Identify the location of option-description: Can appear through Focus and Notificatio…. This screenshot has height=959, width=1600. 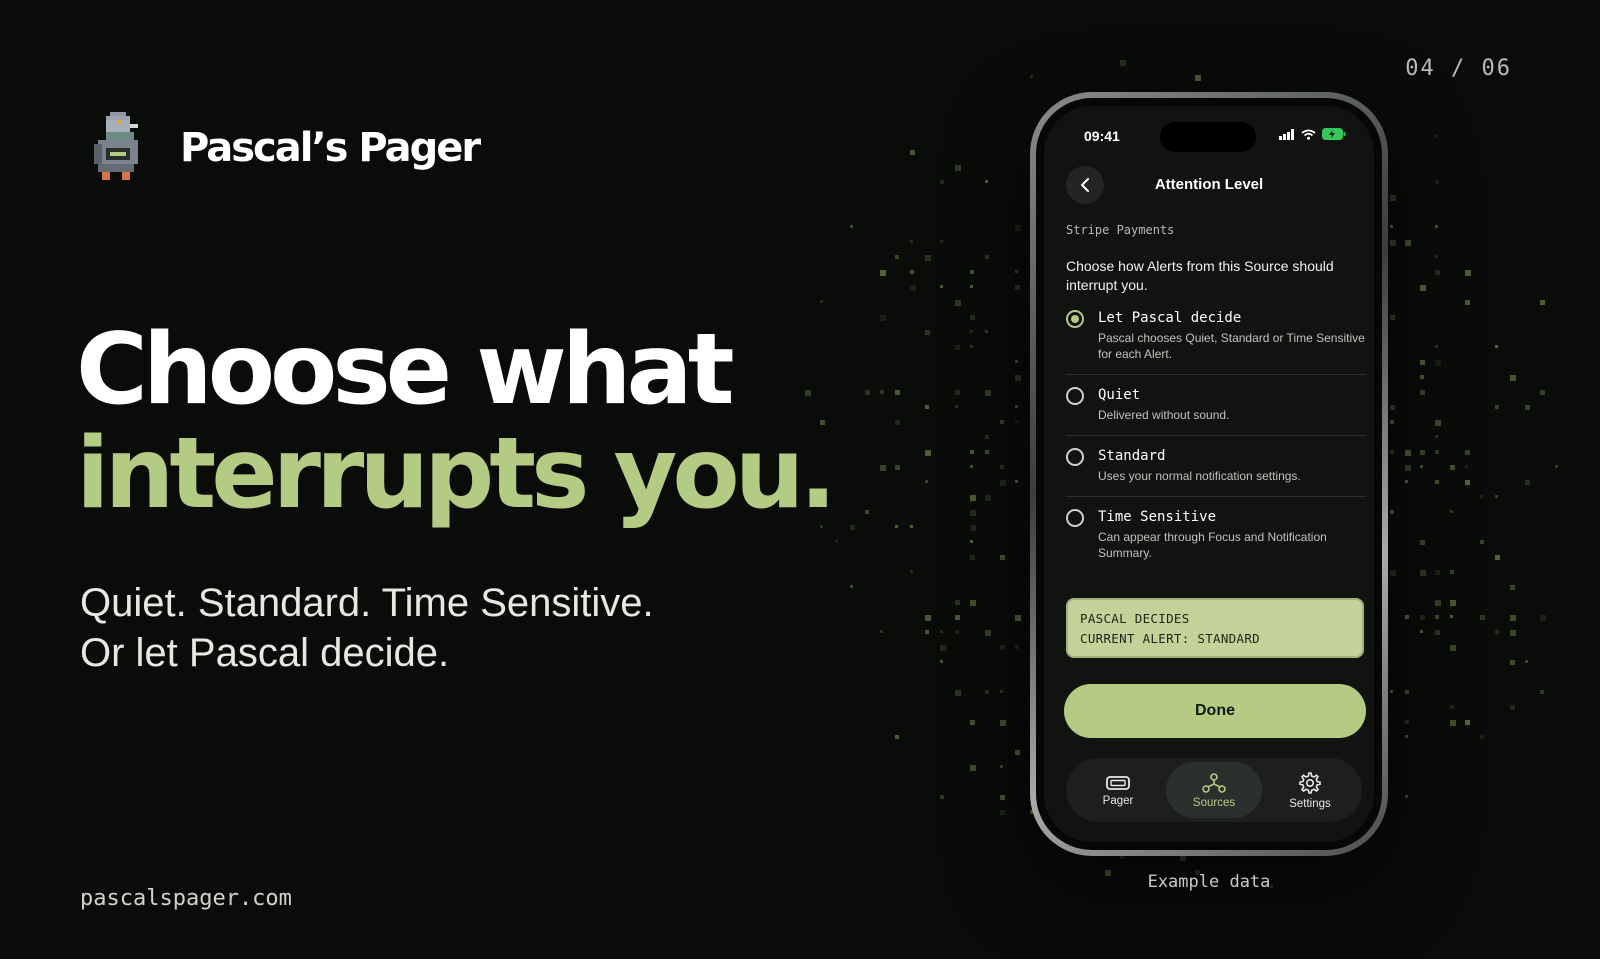
(1212, 545).